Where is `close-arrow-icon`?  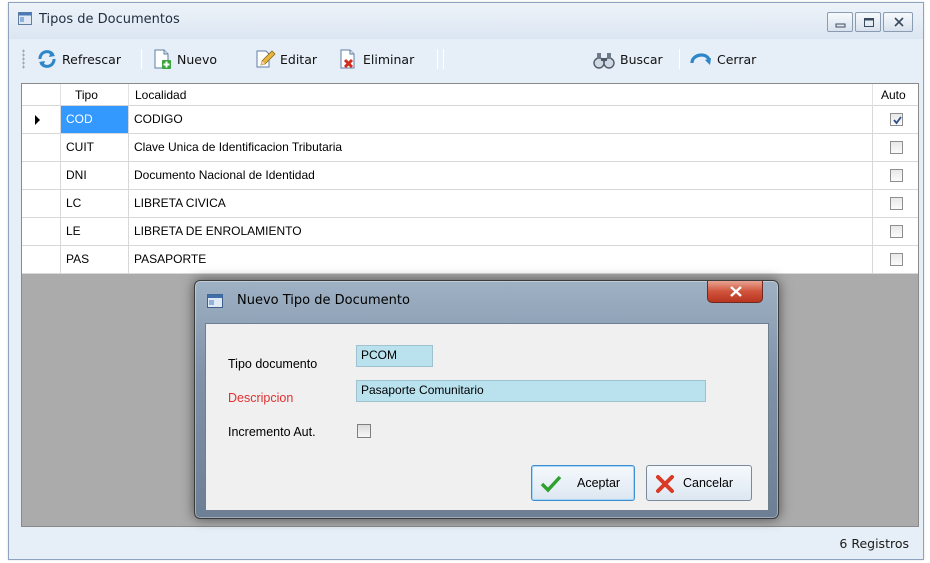
close-arrow-icon is located at coordinates (700, 59).